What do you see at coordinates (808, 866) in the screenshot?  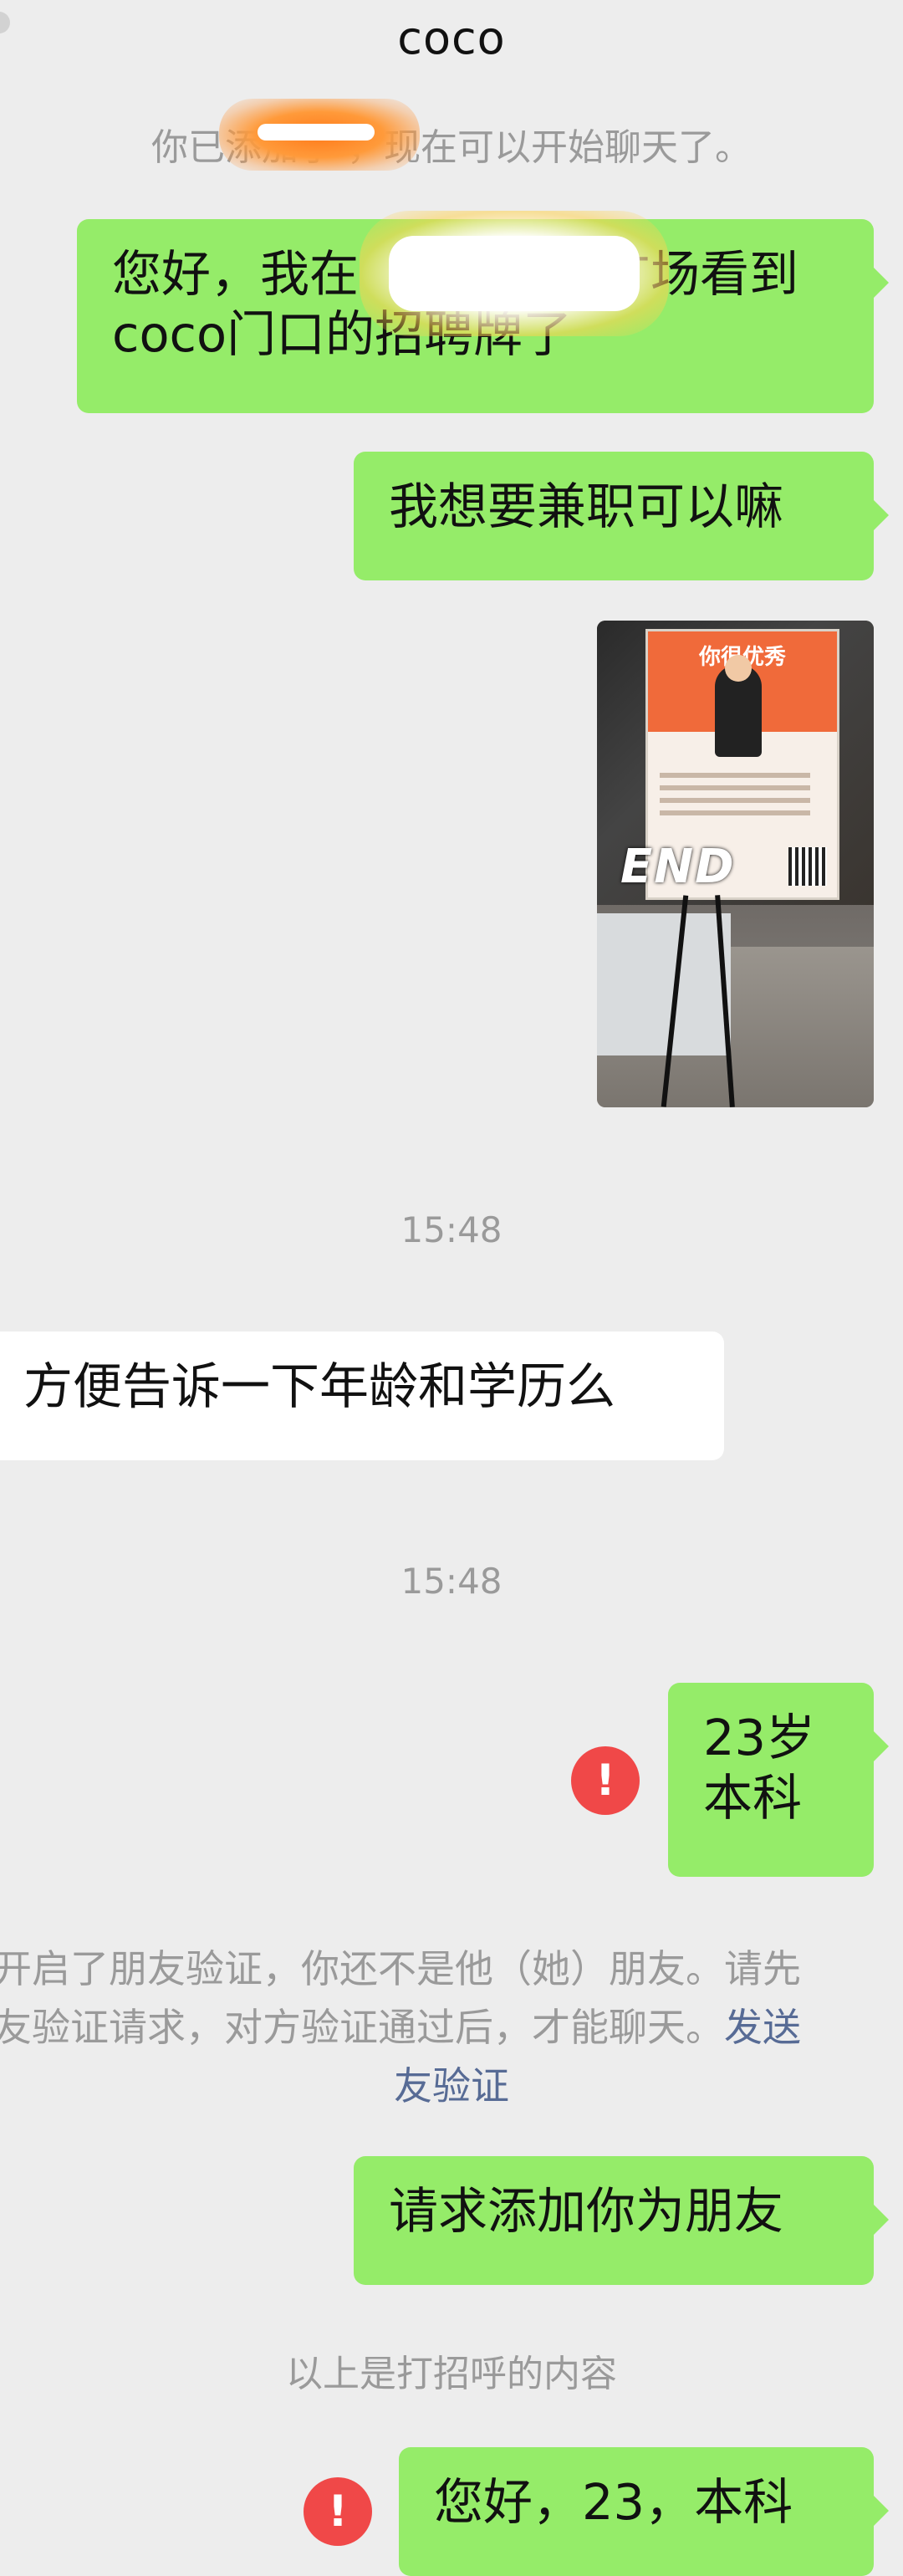 I see `qr-code-icon` at bounding box center [808, 866].